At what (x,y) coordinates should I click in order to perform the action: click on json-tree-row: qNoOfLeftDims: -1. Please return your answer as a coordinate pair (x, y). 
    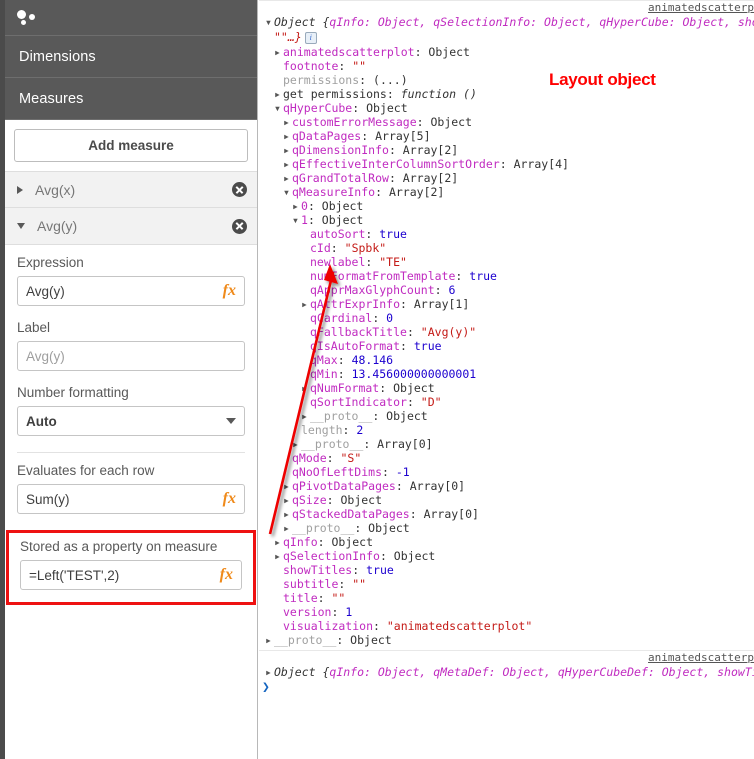
    Looking at the image, I should click on (506, 472).